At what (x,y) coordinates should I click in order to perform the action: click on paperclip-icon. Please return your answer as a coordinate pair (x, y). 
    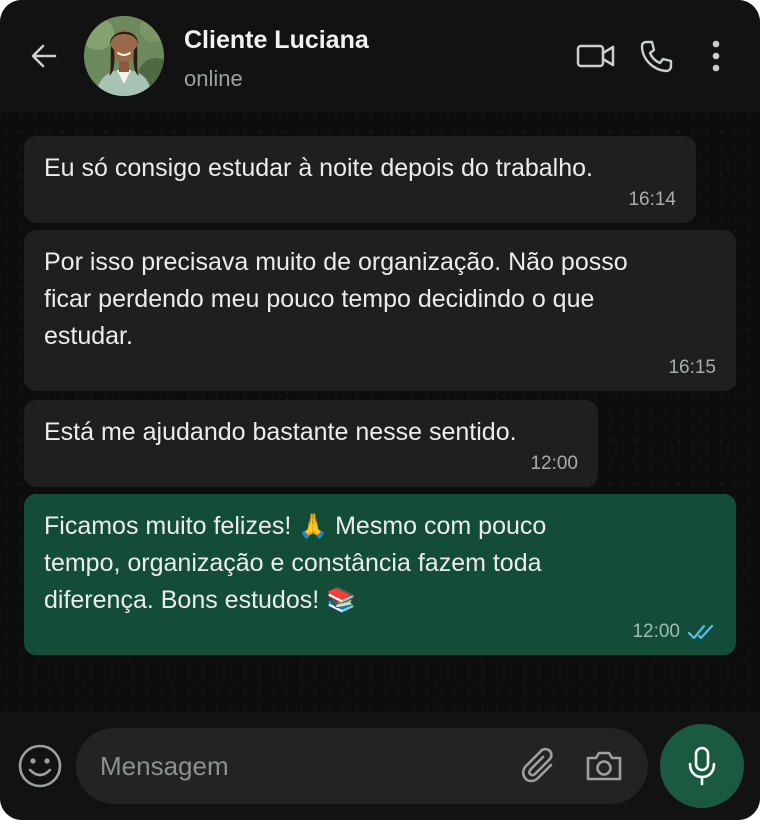
    Looking at the image, I should click on (537, 765).